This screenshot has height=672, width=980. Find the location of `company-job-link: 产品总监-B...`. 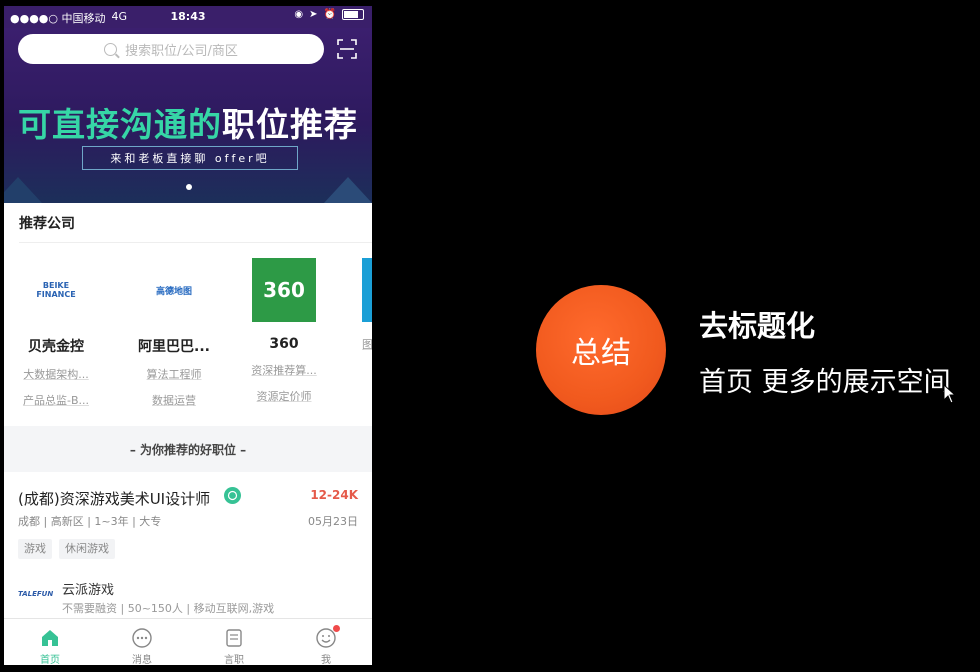

company-job-link: 产品总监-B... is located at coordinates (56, 400).